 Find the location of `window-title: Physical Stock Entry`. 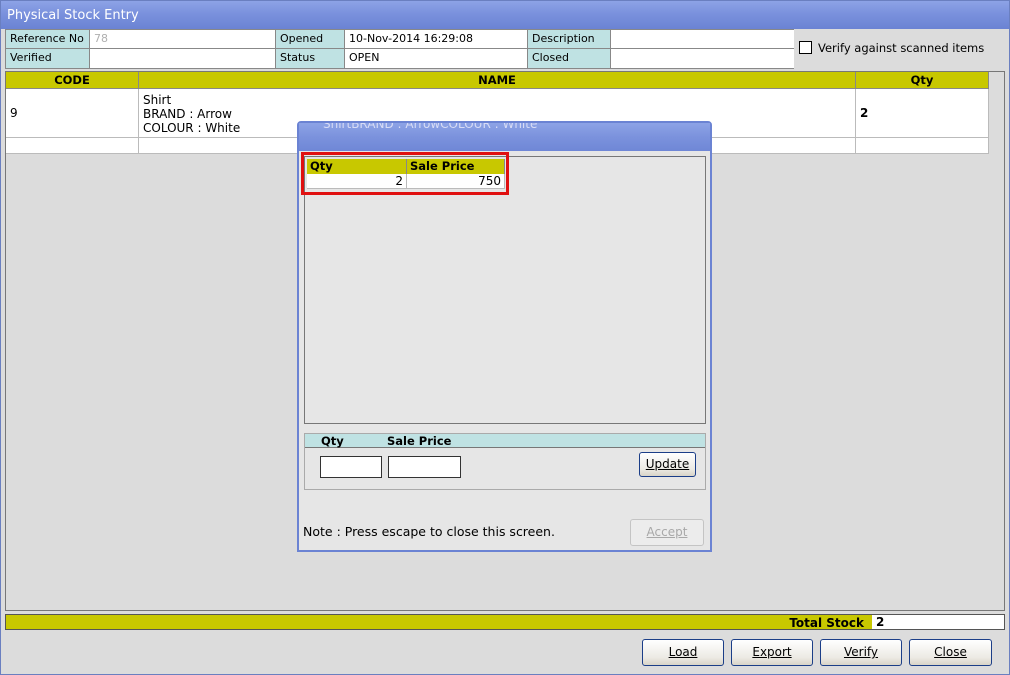

window-title: Physical Stock Entry is located at coordinates (73, 15).